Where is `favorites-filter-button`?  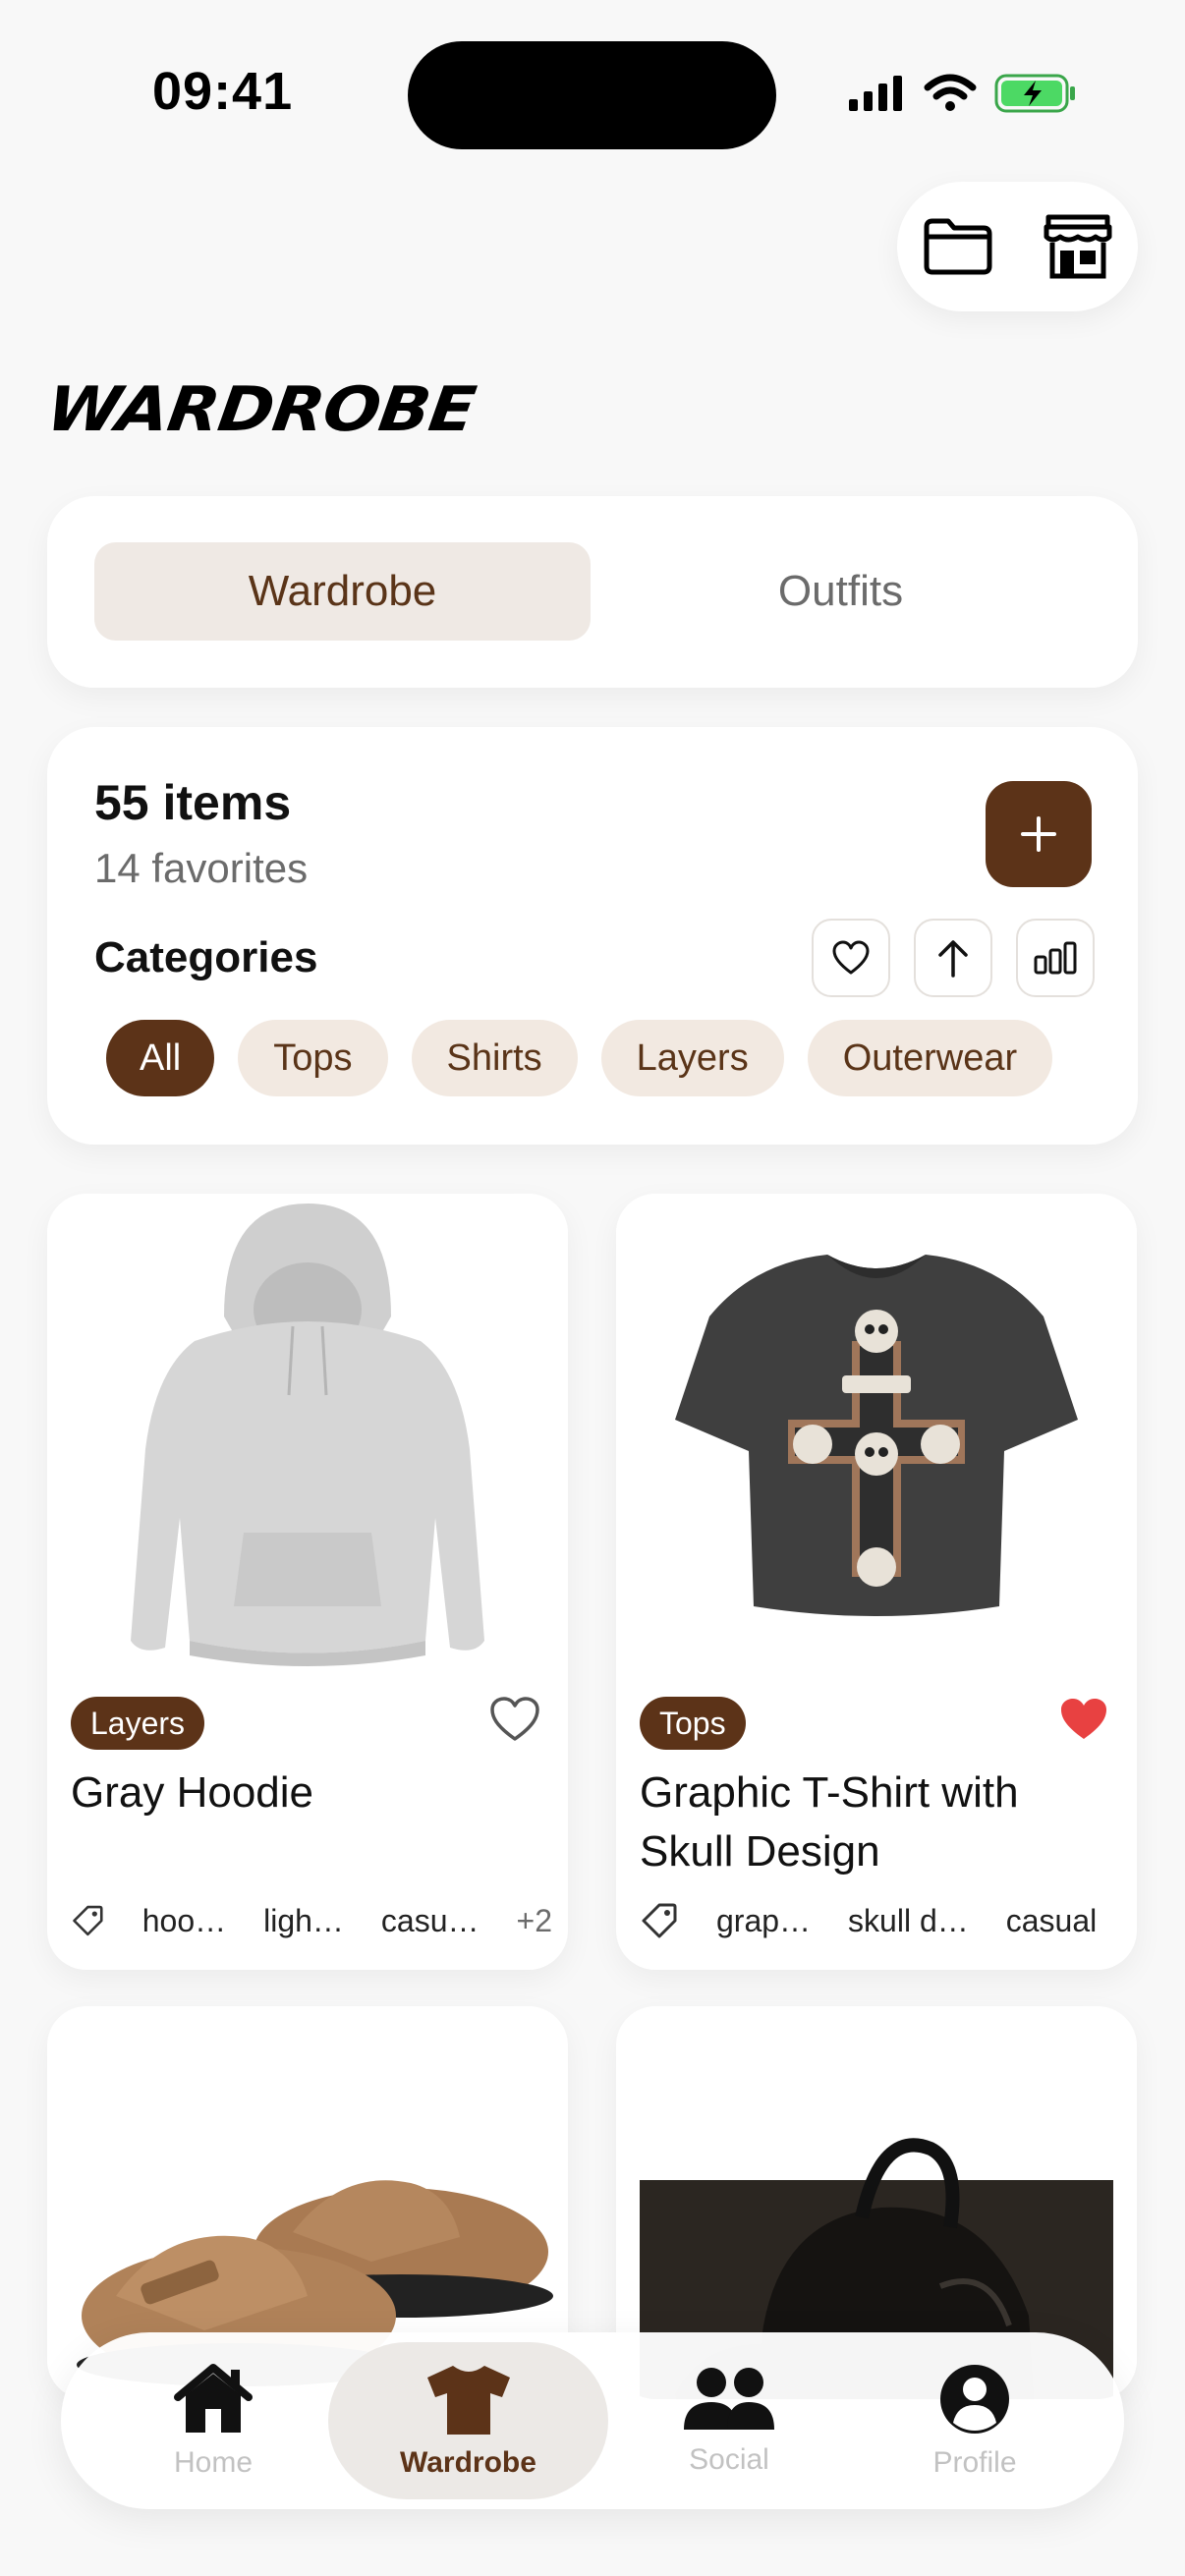
favorites-filter-button is located at coordinates (851, 958).